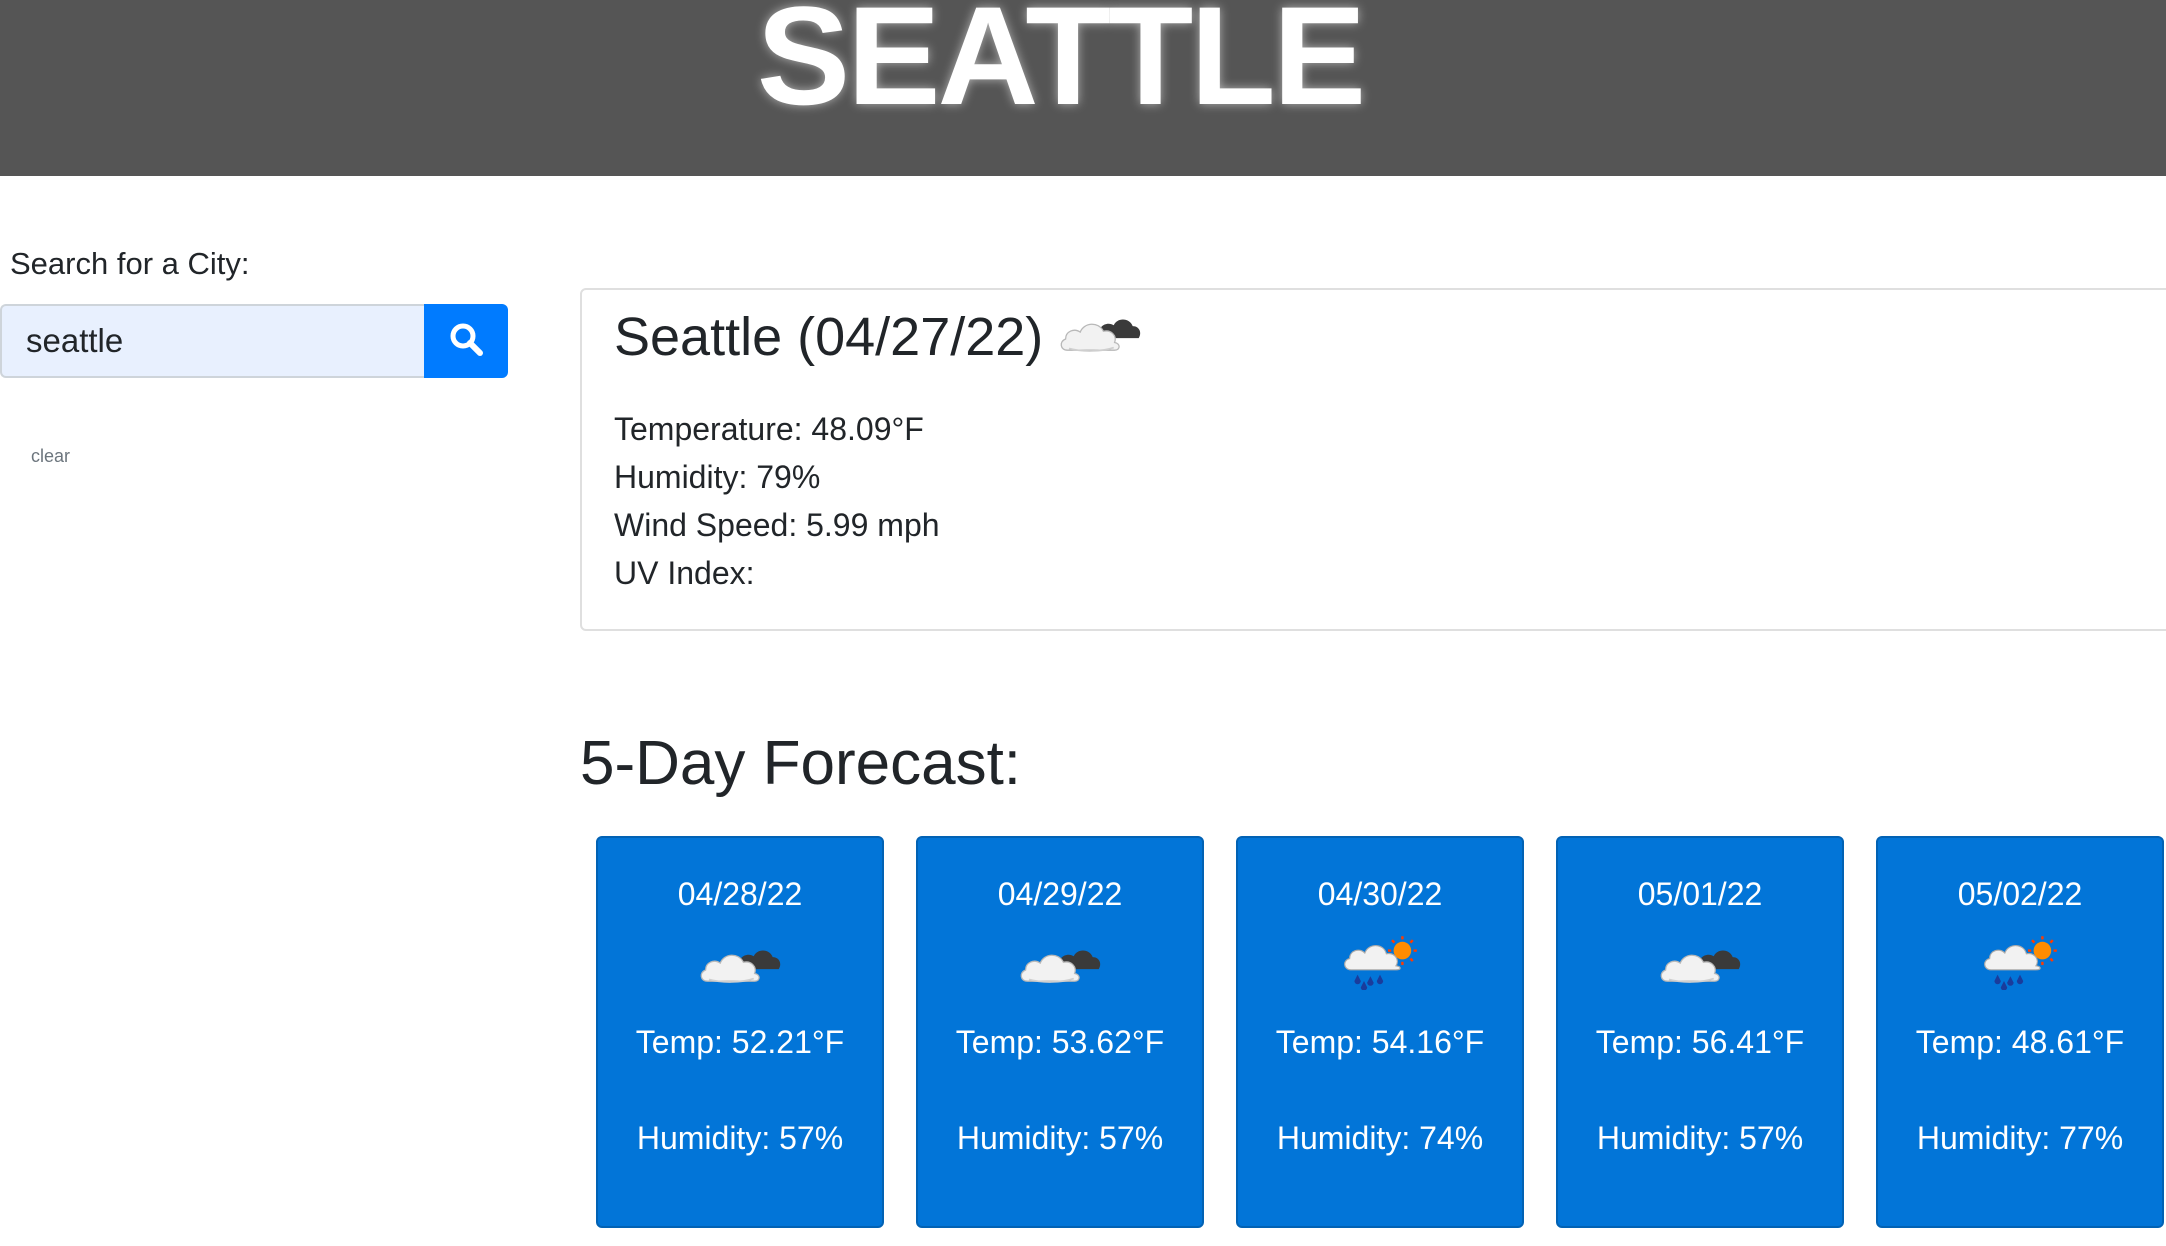 This screenshot has height=1246, width=2166. I want to click on page-header: SEATTLE, so click(1083, 88).